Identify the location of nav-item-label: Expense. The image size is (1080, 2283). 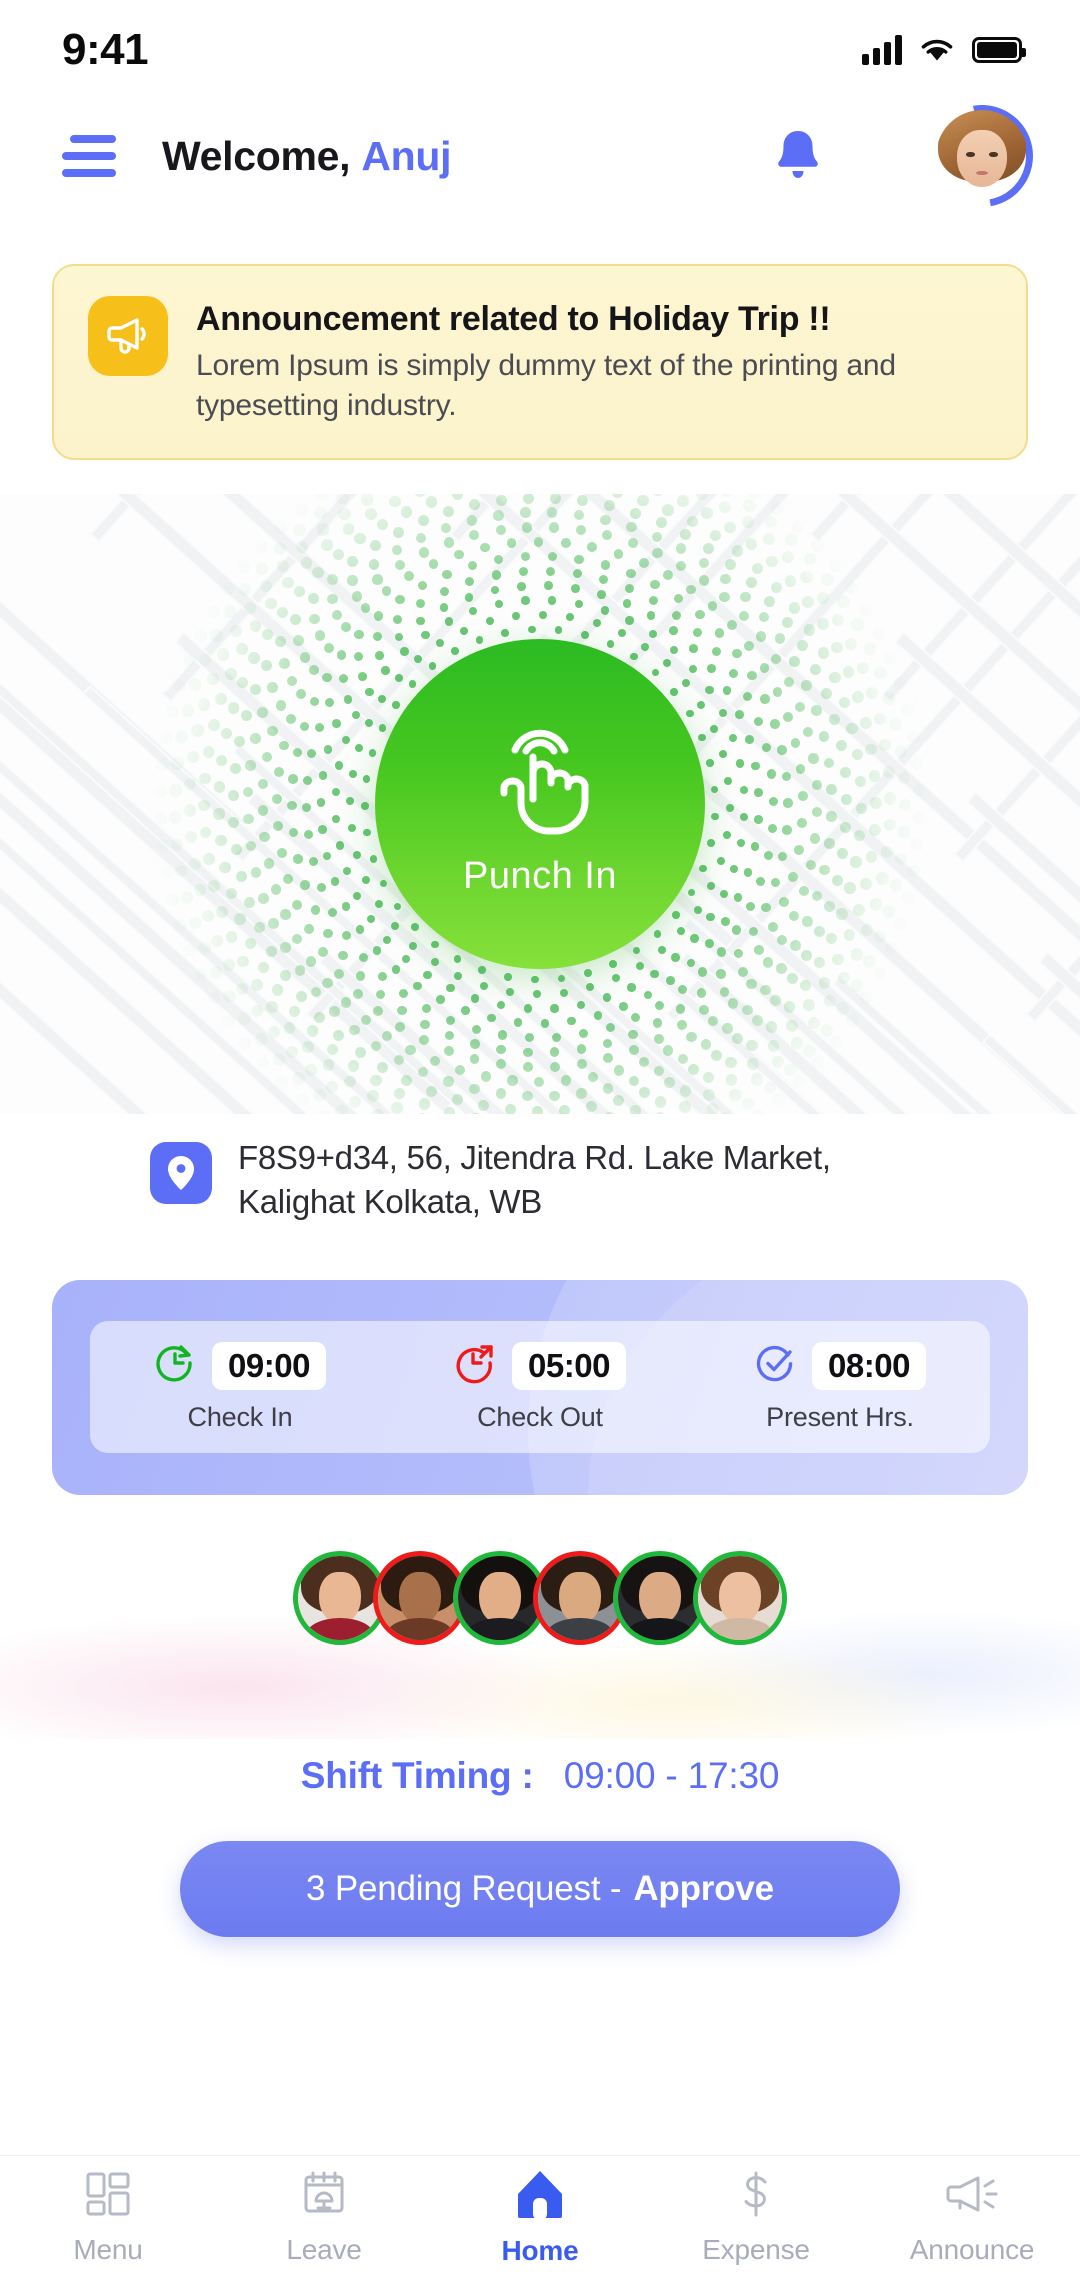
(756, 2249).